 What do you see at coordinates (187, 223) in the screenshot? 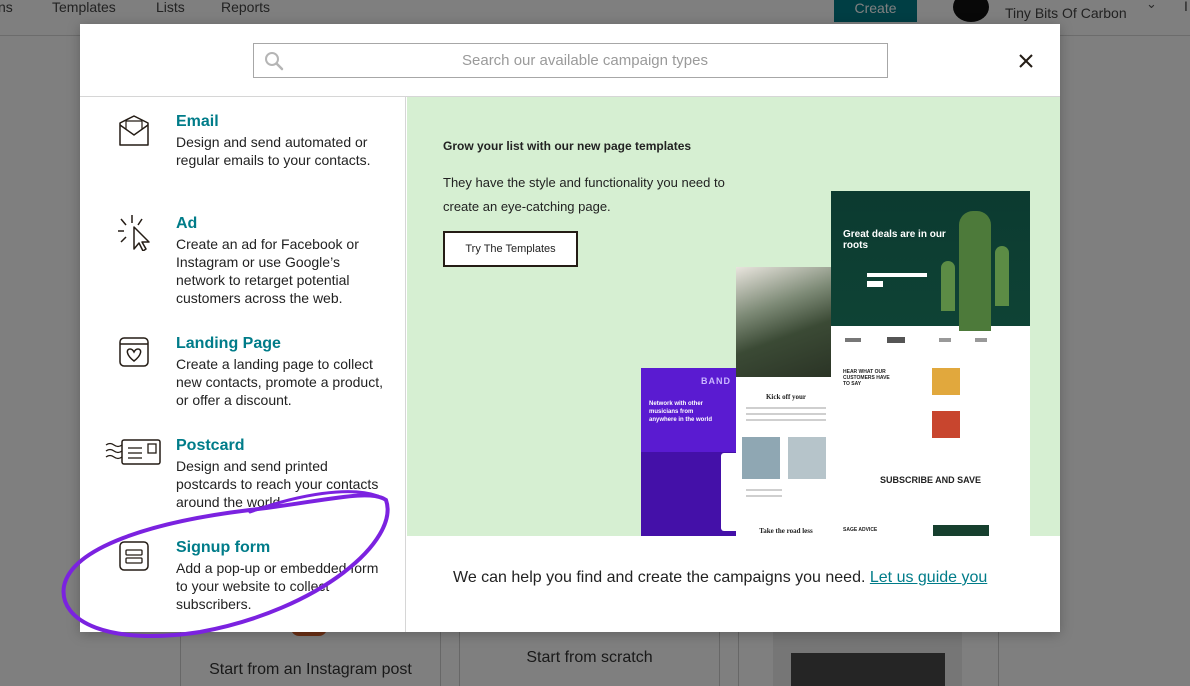
I see `type-title: Ad` at bounding box center [187, 223].